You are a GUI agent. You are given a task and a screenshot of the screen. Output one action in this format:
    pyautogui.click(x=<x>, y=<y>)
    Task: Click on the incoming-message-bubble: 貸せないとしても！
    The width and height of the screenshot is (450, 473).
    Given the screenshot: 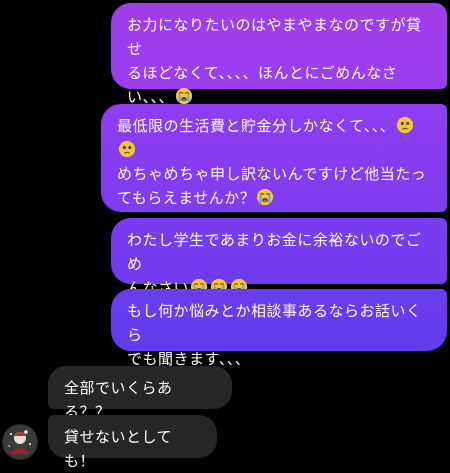 What is the action you would take?
    pyautogui.click(x=132, y=442)
    